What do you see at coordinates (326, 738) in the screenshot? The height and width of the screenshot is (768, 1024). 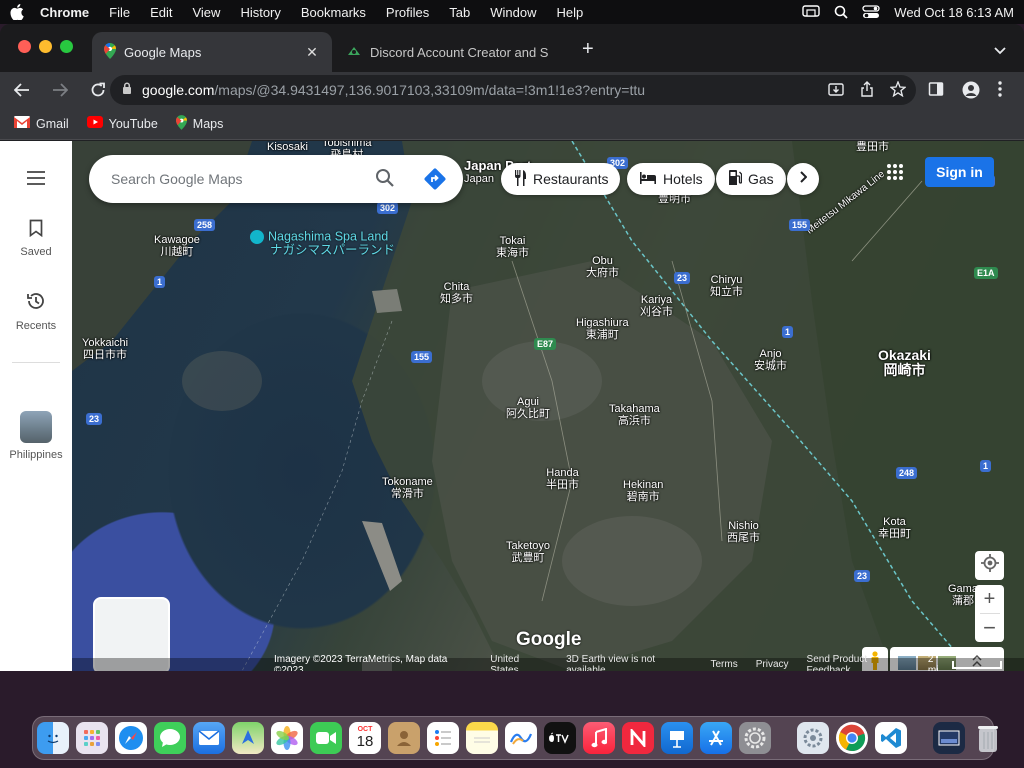 I see `facetime-icon` at bounding box center [326, 738].